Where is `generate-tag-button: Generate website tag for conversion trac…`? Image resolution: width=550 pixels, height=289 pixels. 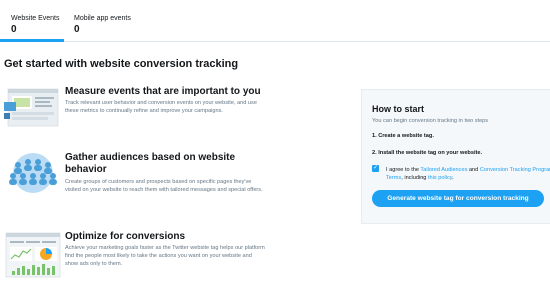 generate-tag-button: Generate website tag for conversion trac… is located at coordinates (458, 198).